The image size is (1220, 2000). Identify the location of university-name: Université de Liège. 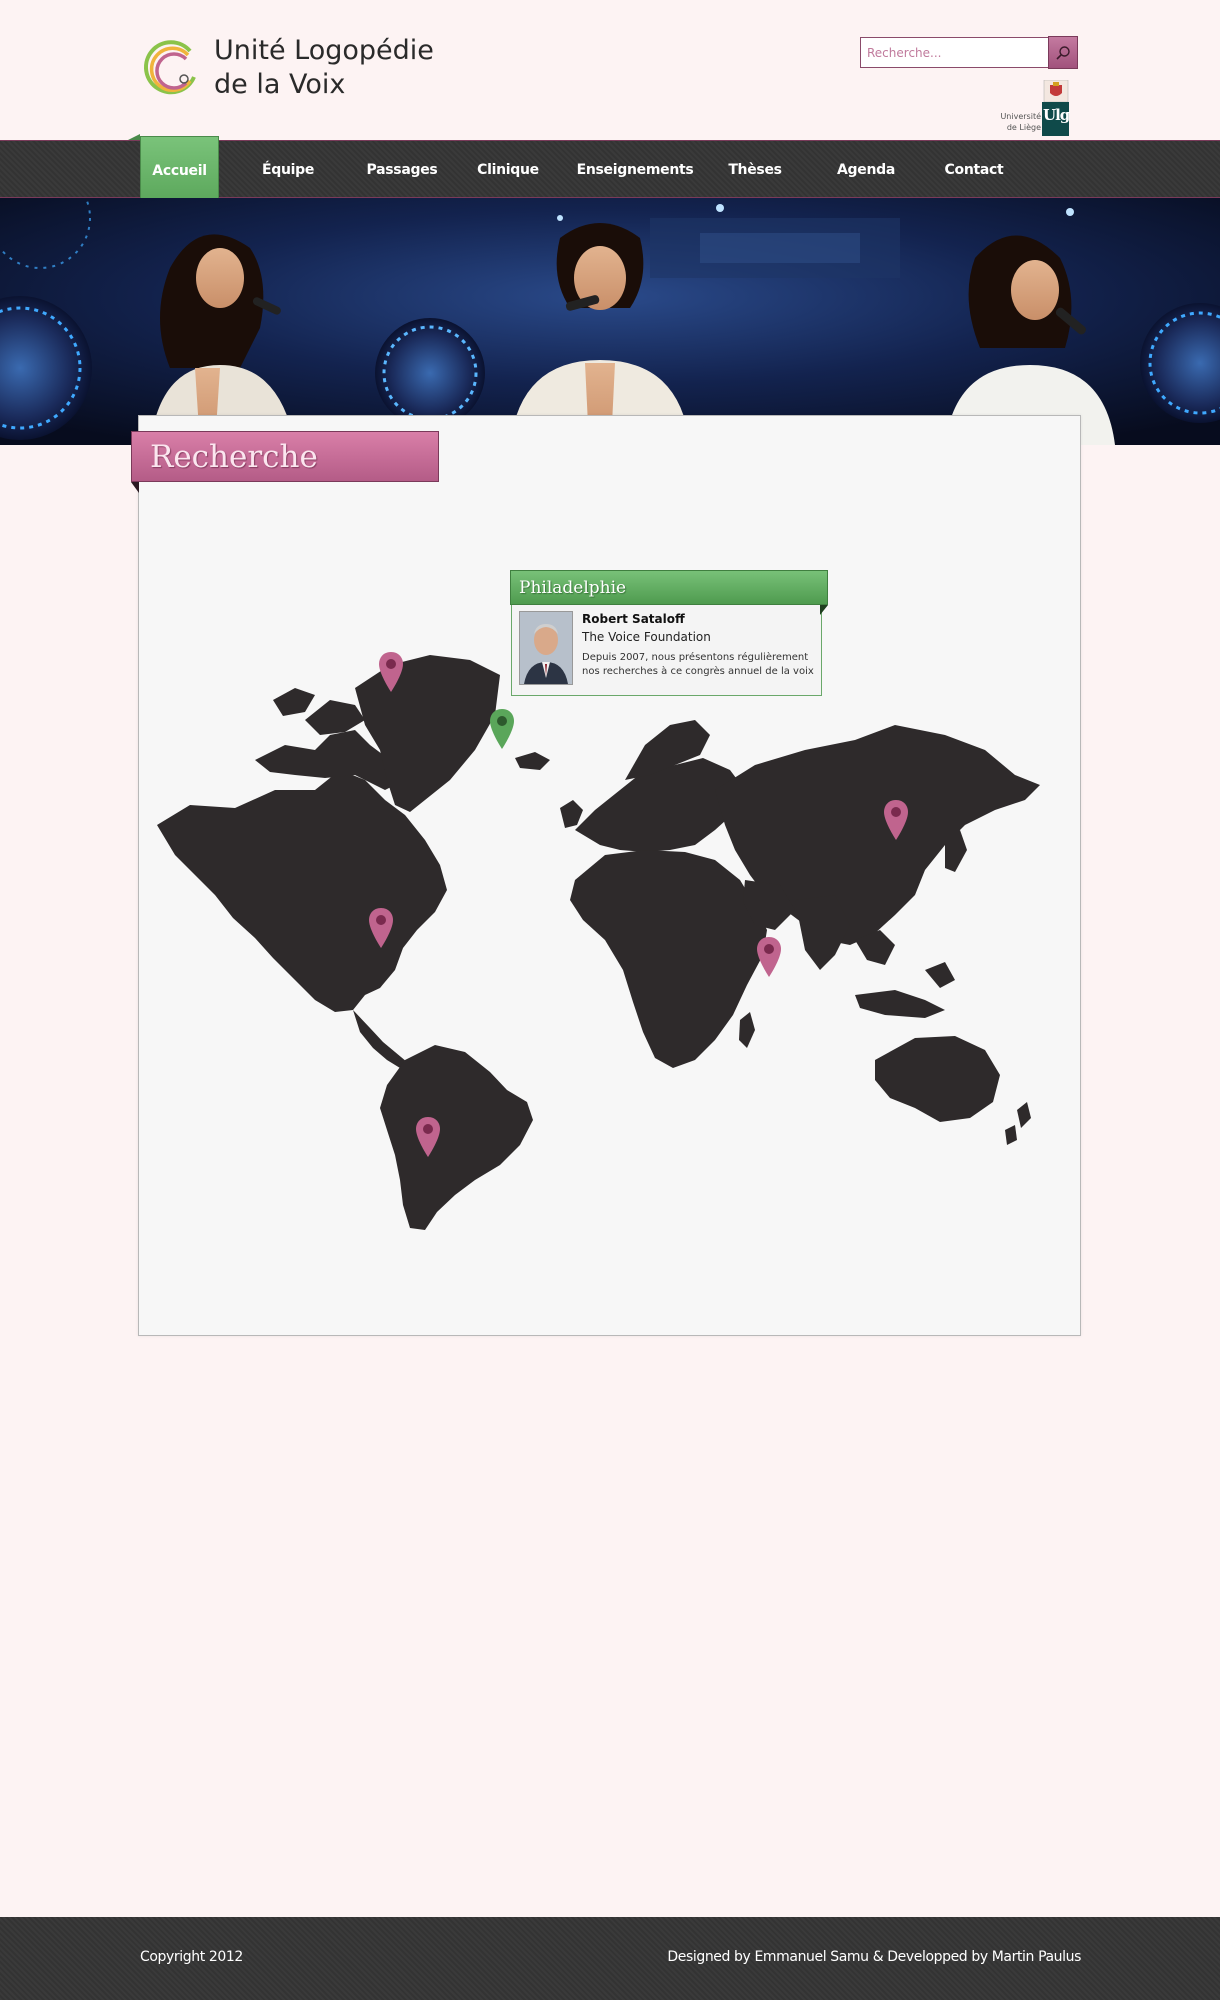
(1017, 122).